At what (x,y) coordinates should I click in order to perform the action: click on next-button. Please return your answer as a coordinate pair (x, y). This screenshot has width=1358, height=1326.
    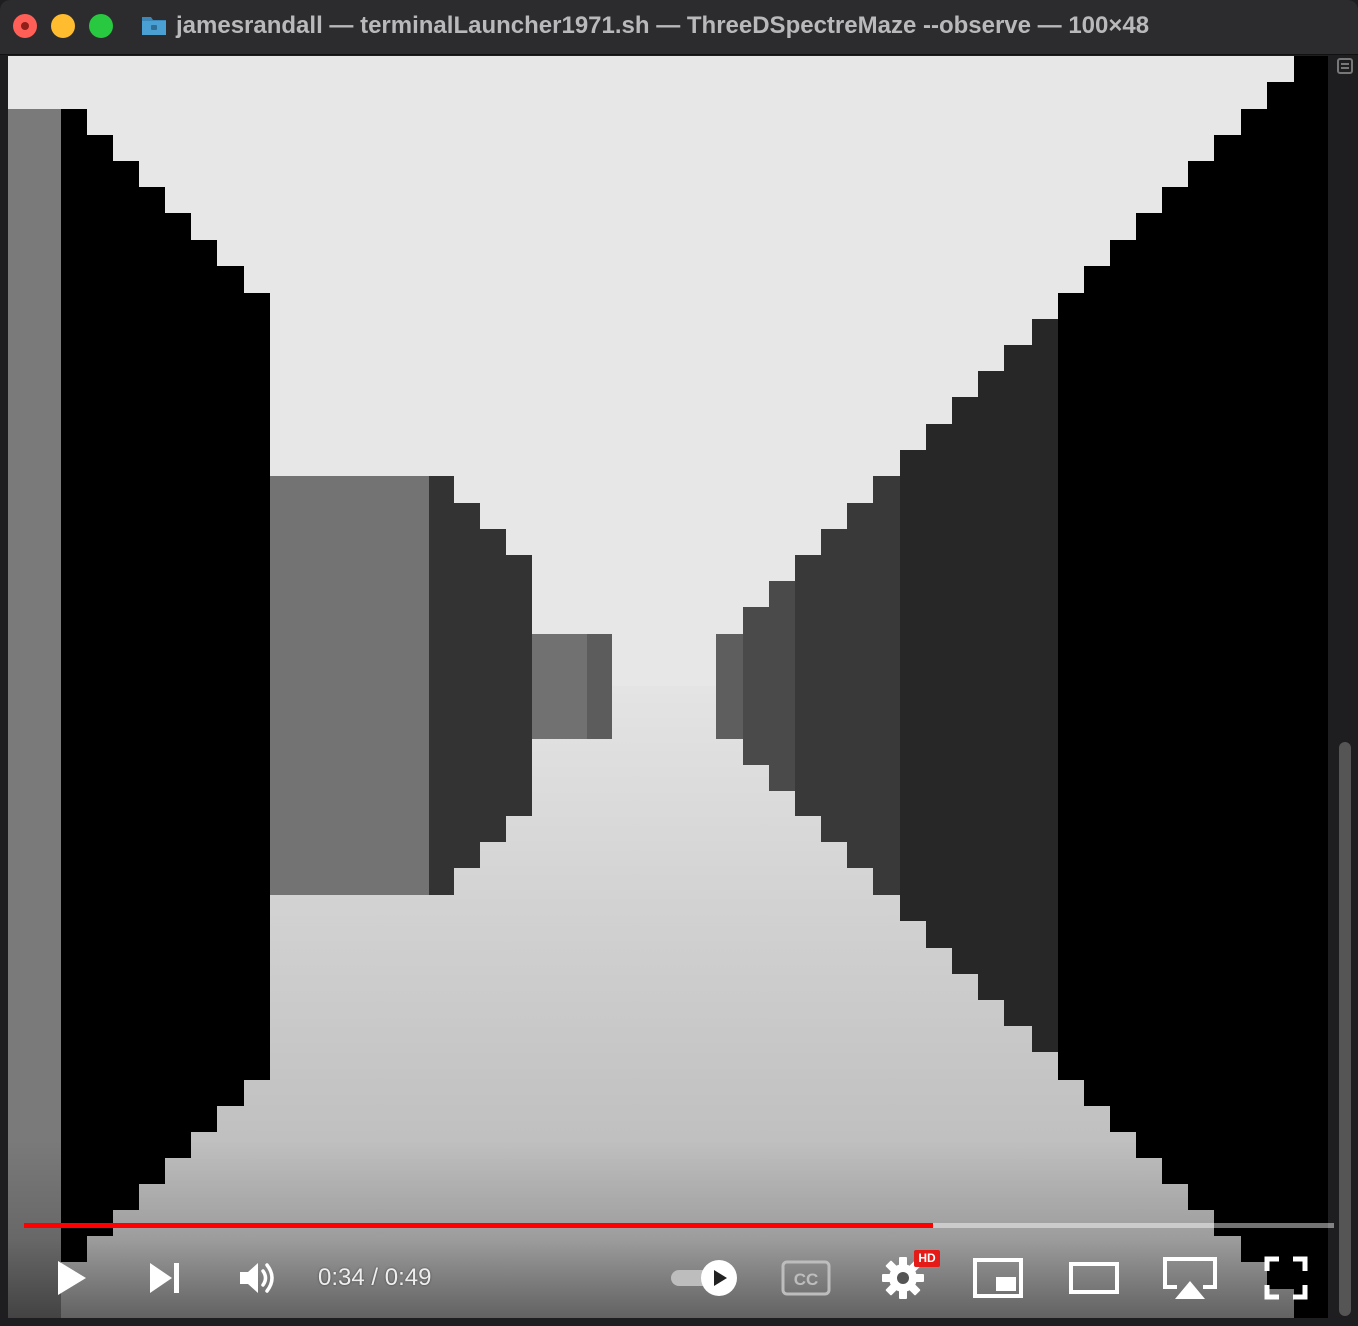
    Looking at the image, I should click on (164, 1278).